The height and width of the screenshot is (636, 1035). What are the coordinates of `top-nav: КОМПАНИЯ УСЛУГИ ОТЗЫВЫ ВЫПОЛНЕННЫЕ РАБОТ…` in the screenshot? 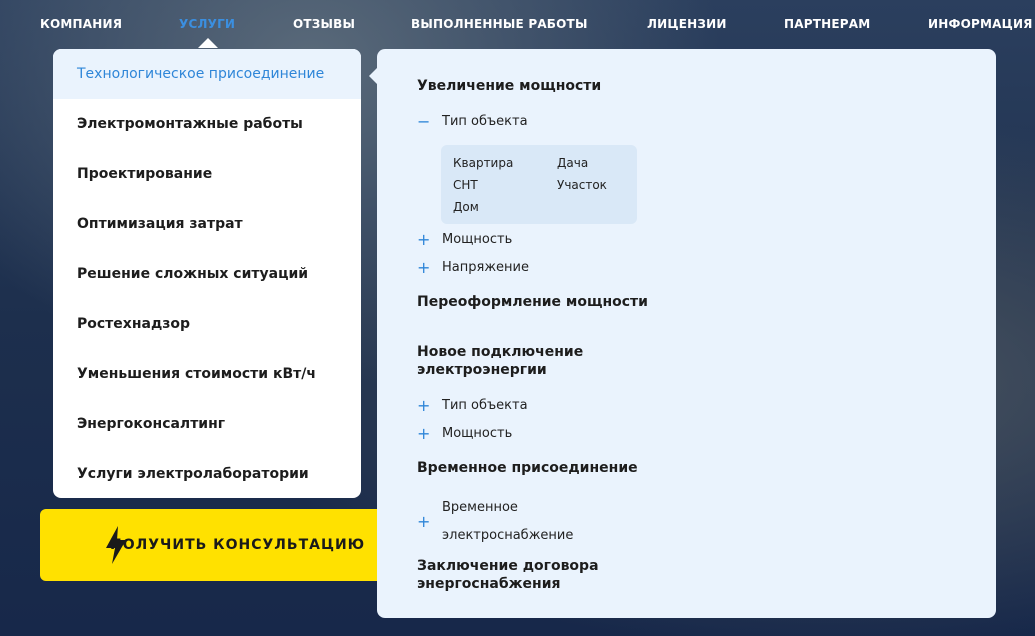 It's located at (517, 25).